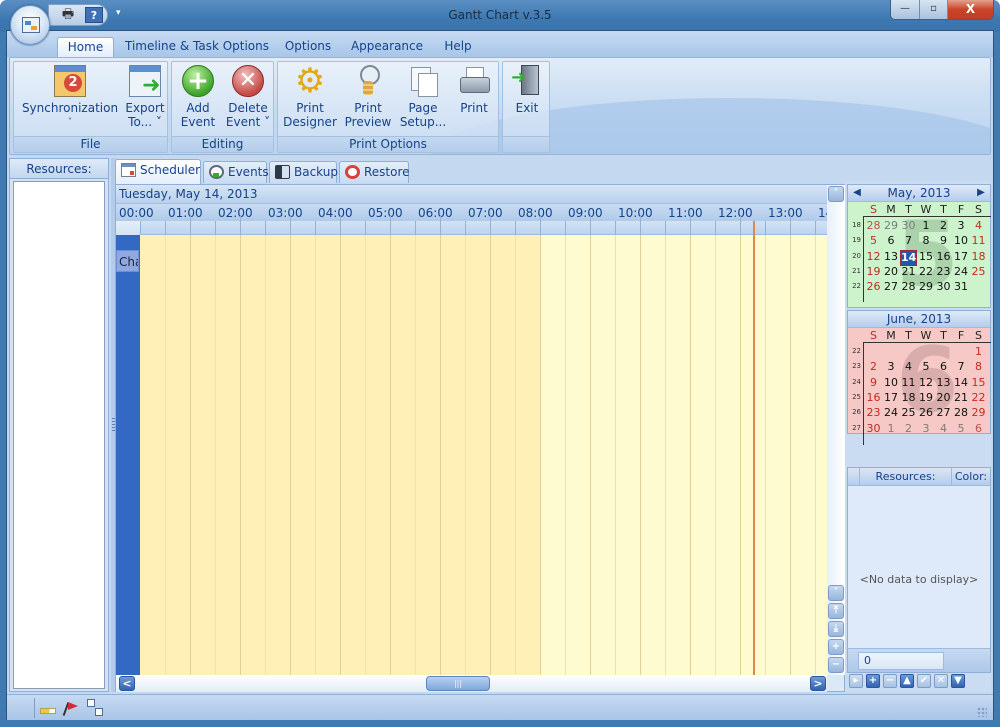  Describe the element at coordinates (71, 708) in the screenshot. I see `flag-icon` at that location.